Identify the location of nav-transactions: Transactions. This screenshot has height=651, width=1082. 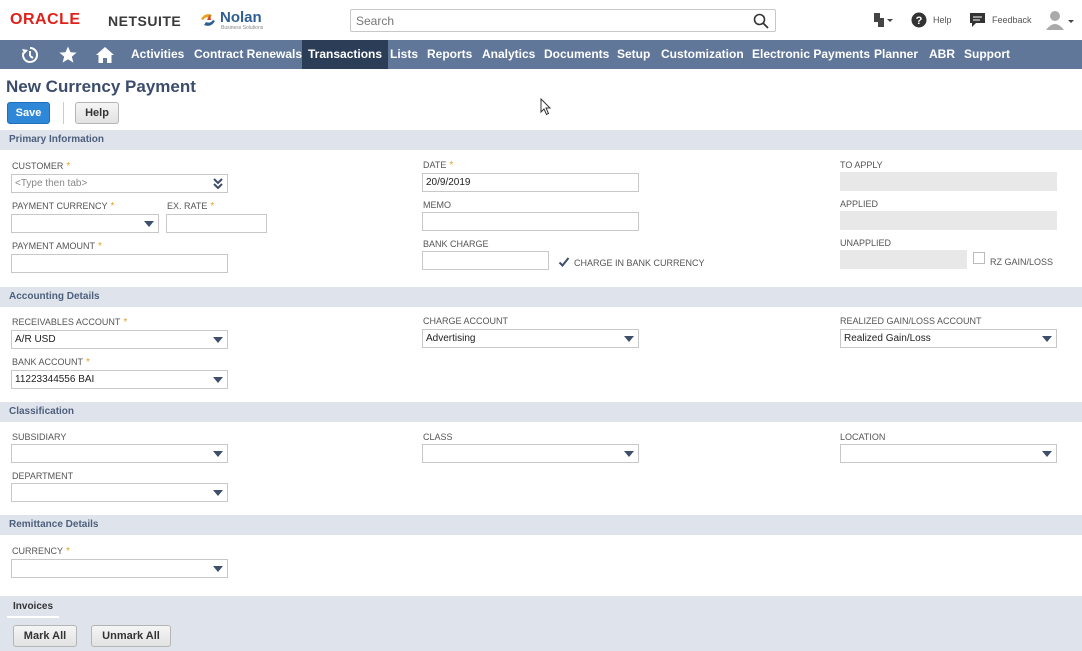
(345, 54).